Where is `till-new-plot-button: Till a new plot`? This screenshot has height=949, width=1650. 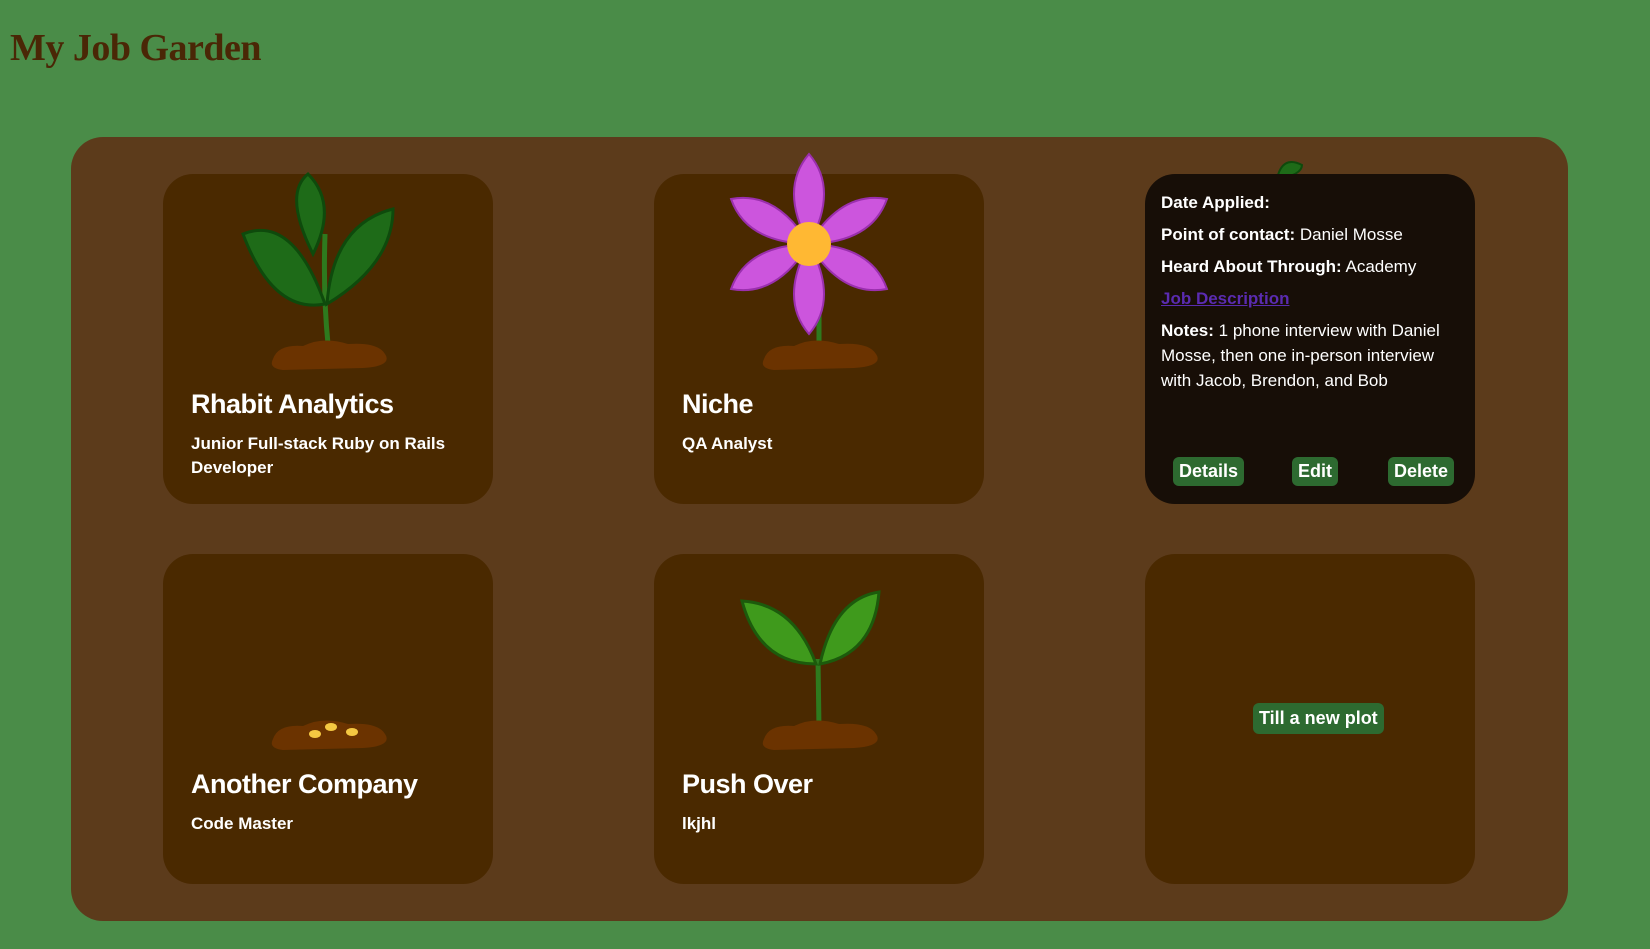 till-new-plot-button: Till a new plot is located at coordinates (1318, 718).